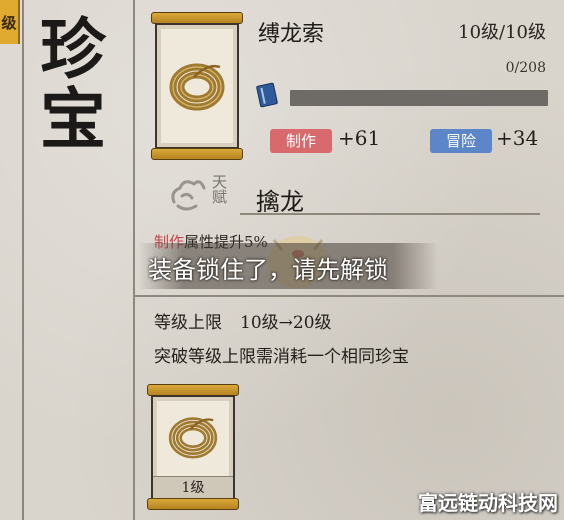 The image size is (564, 520). I want to click on level-cap-to: 20级, so click(312, 323).